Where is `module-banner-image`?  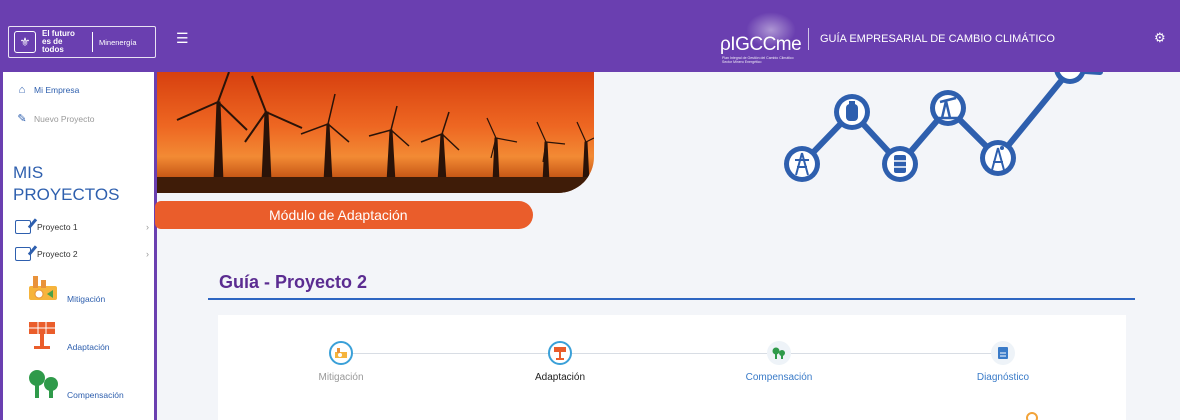
module-banner-image is located at coordinates (375, 132).